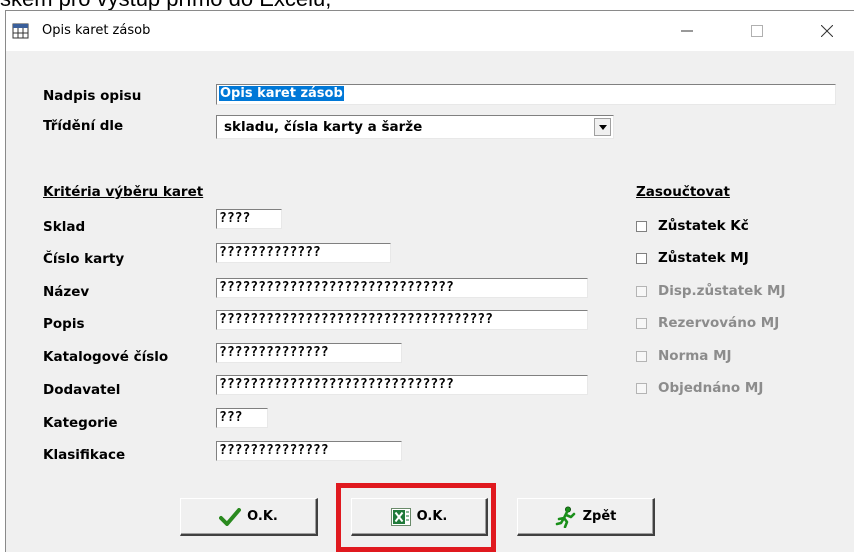 The height and width of the screenshot is (552, 854). I want to click on checkmark-icon, so click(230, 516).